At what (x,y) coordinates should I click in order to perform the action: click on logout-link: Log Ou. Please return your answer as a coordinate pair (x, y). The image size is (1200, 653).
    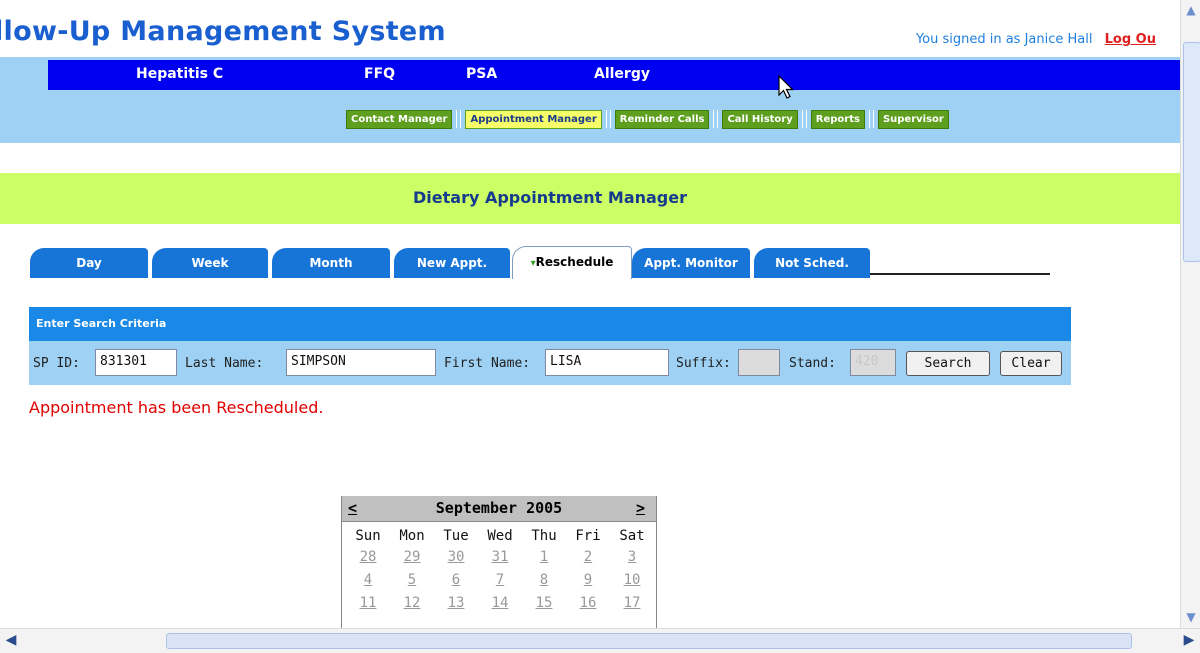
    Looking at the image, I should click on (1130, 39).